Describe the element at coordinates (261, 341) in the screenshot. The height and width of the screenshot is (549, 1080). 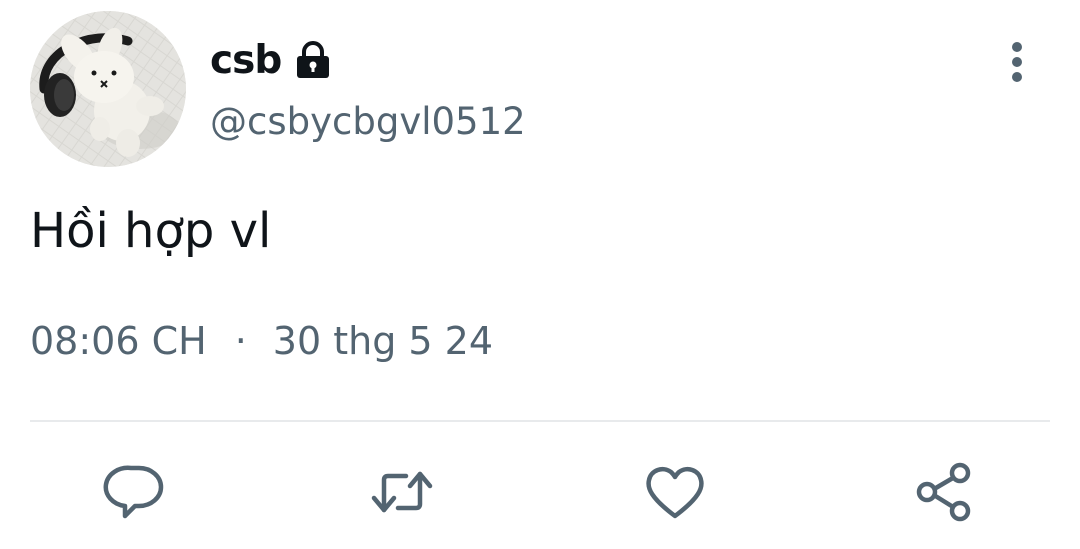
I see `tweet-meta: 08:06 CH · 30 thg 5 24` at that location.